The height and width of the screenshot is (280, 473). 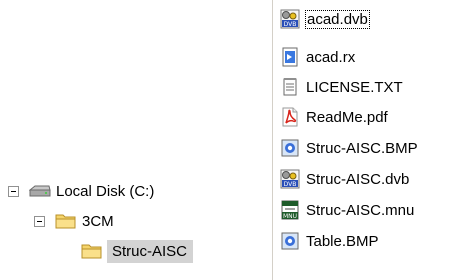 I want to click on file-item-struc-aisc-bmp: Struc-AISC.BMP, so click(x=349, y=148).